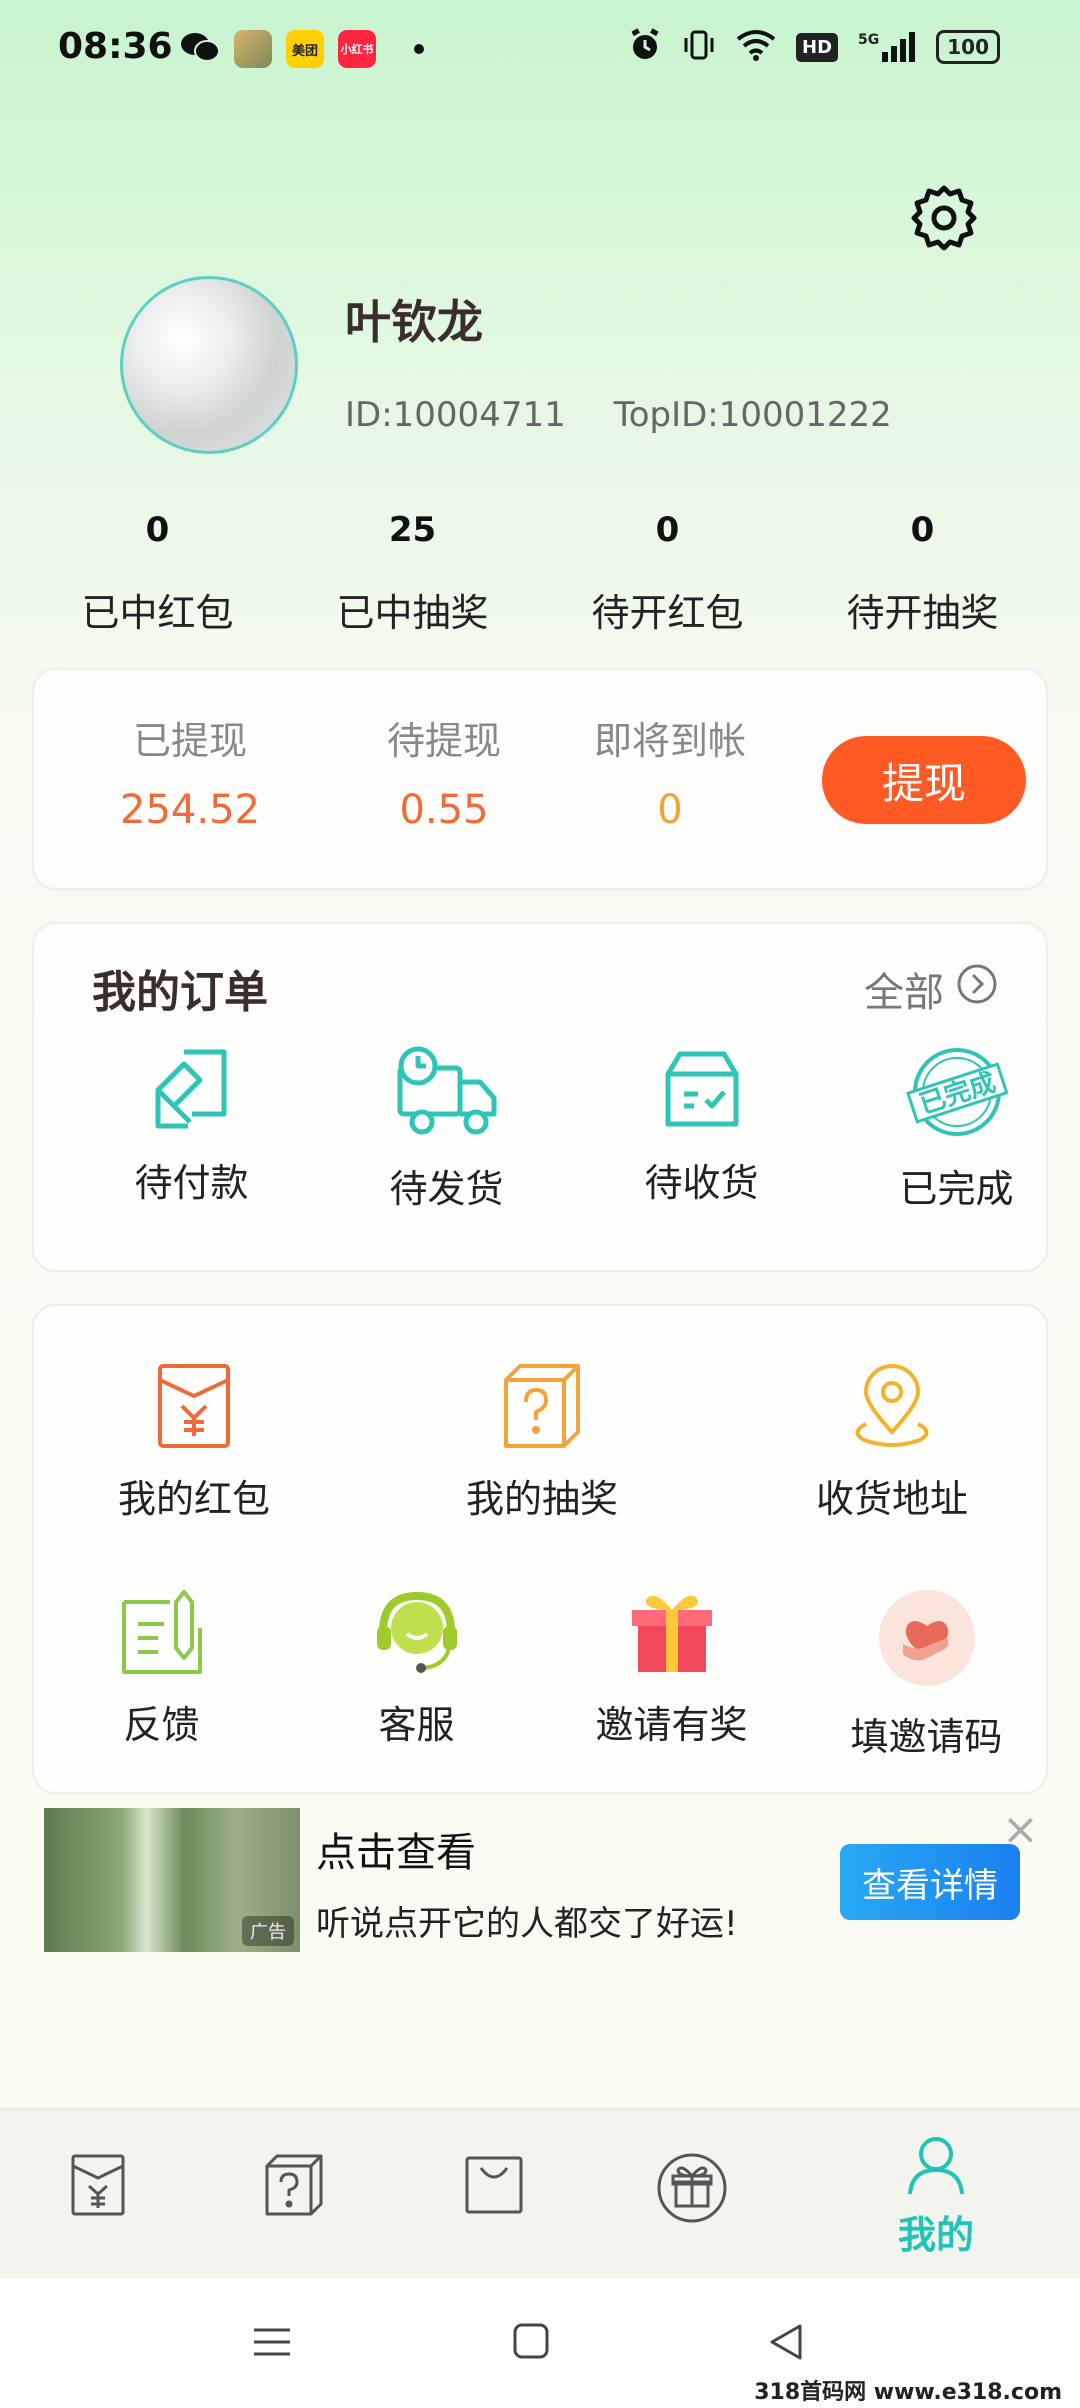 The image size is (1080, 2408). What do you see at coordinates (817, 47) in the screenshot?
I see `hd-badge: HD` at bounding box center [817, 47].